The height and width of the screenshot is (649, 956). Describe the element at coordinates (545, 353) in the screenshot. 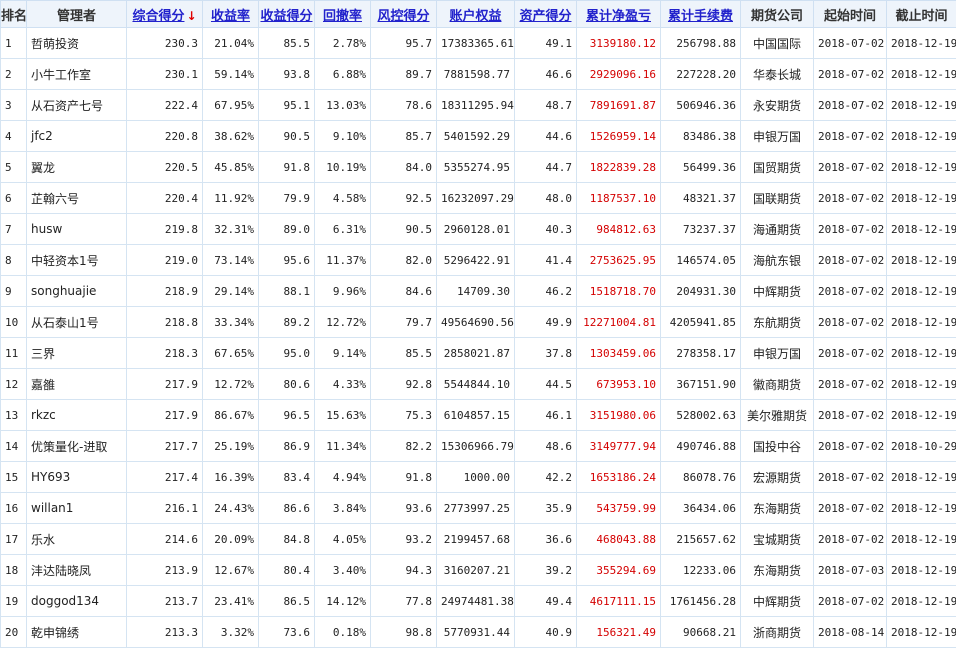

I see `cell-asset-score: 37.8` at that location.